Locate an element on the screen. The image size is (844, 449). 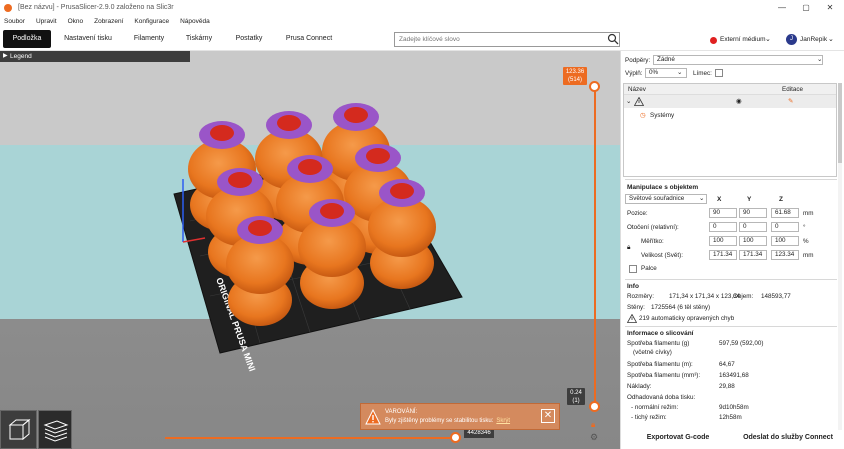
menu-view: Zobrazení is located at coordinates (108, 21).